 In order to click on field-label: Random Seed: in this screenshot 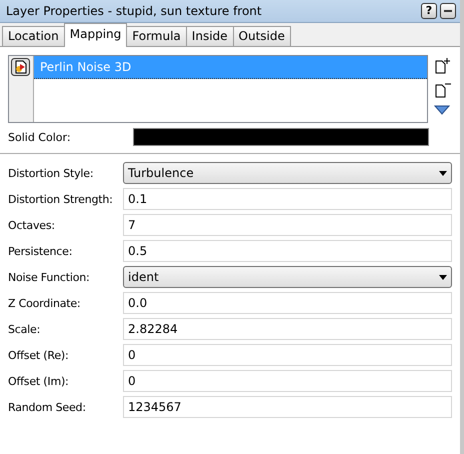, I will do `click(47, 407)`.